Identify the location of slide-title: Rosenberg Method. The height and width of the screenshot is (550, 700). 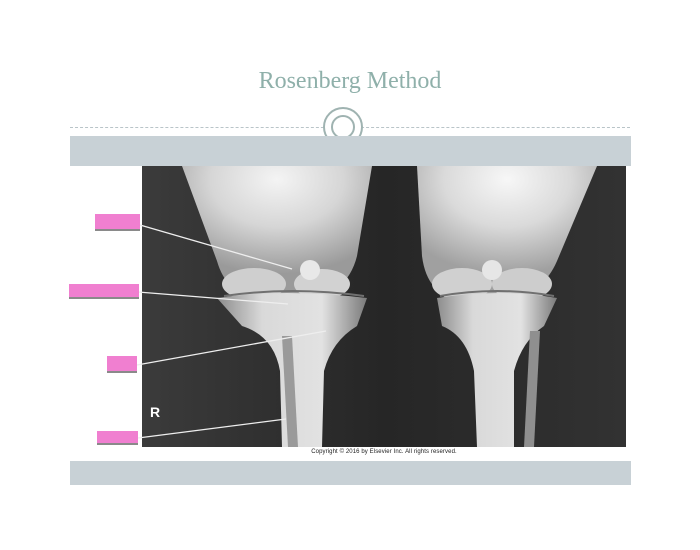
(350, 81).